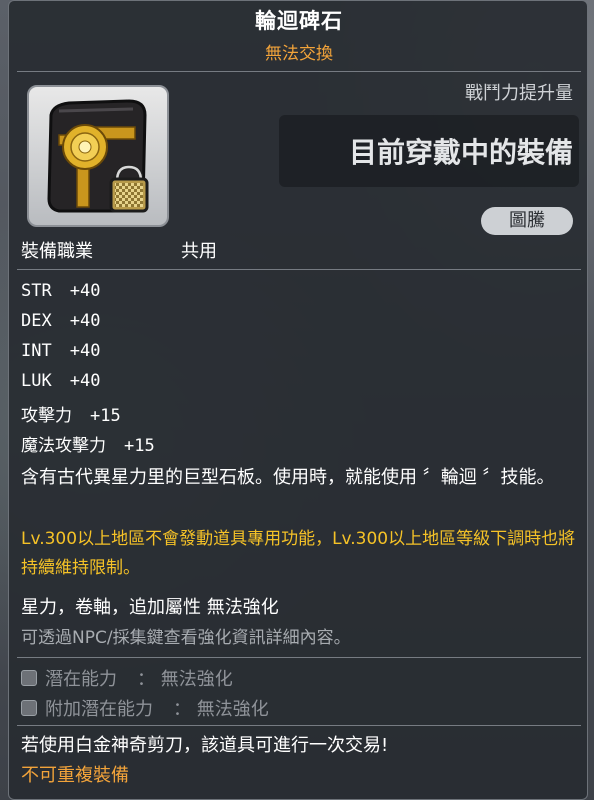 The image size is (594, 800). I want to click on stat-row-attack: 攻擊力 +15, so click(71, 413).